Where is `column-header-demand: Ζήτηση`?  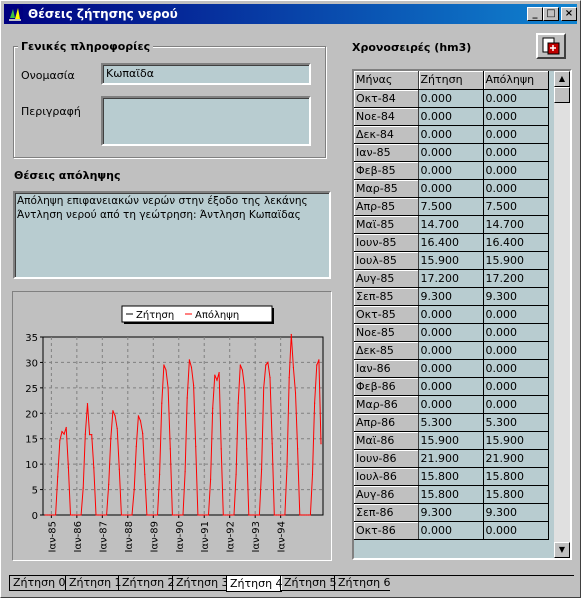
column-header-demand: Ζήτηση is located at coordinates (451, 80).